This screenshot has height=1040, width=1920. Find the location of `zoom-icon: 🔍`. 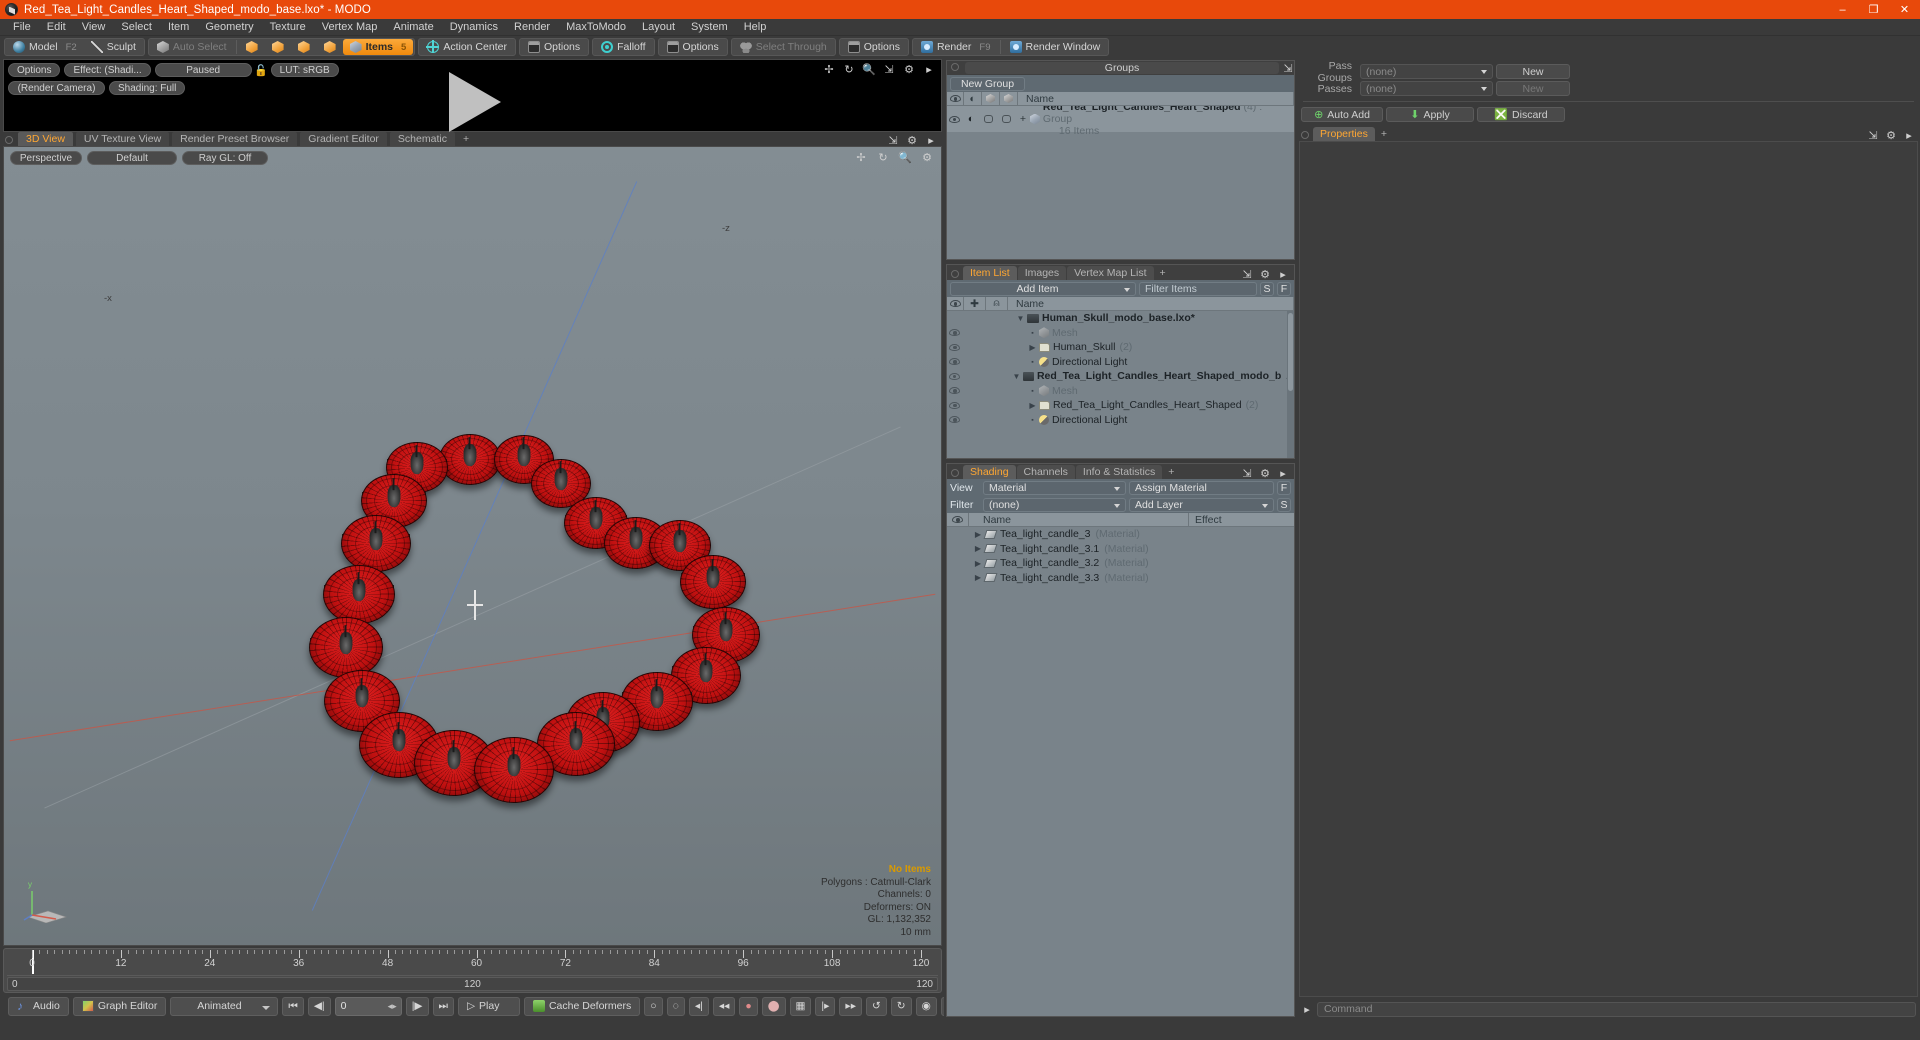

zoom-icon: 🔍 is located at coordinates (905, 157).